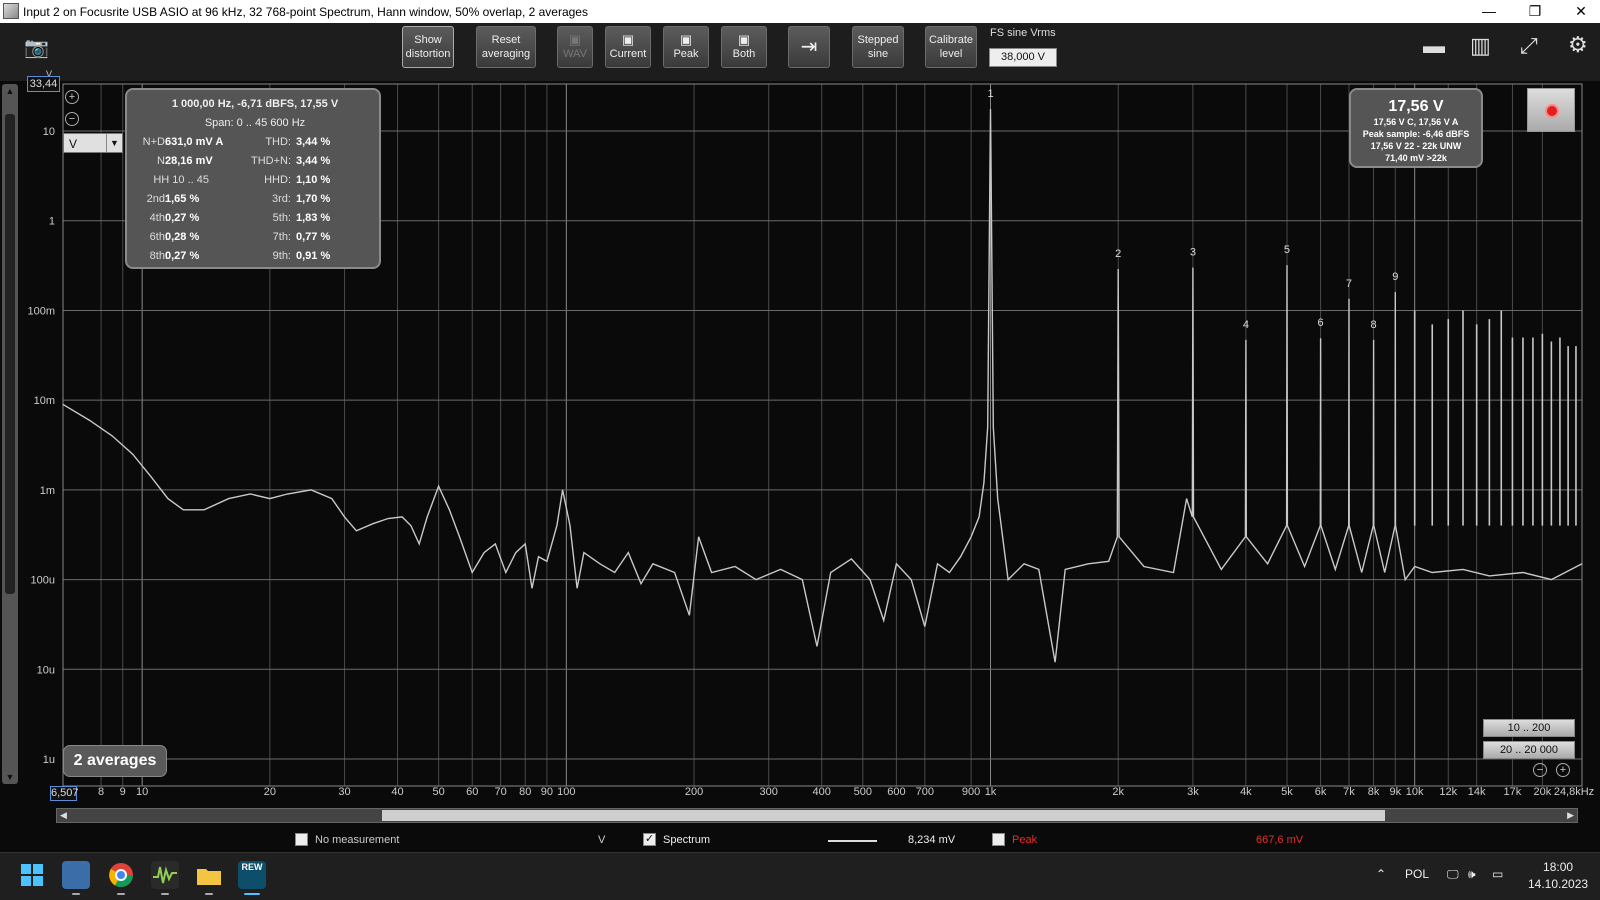 Image resolution: width=1600 pixels, height=900 pixels. What do you see at coordinates (255, 123) in the screenshot?
I see `info-span: Span: 0 .. 45 600 Hz` at bounding box center [255, 123].